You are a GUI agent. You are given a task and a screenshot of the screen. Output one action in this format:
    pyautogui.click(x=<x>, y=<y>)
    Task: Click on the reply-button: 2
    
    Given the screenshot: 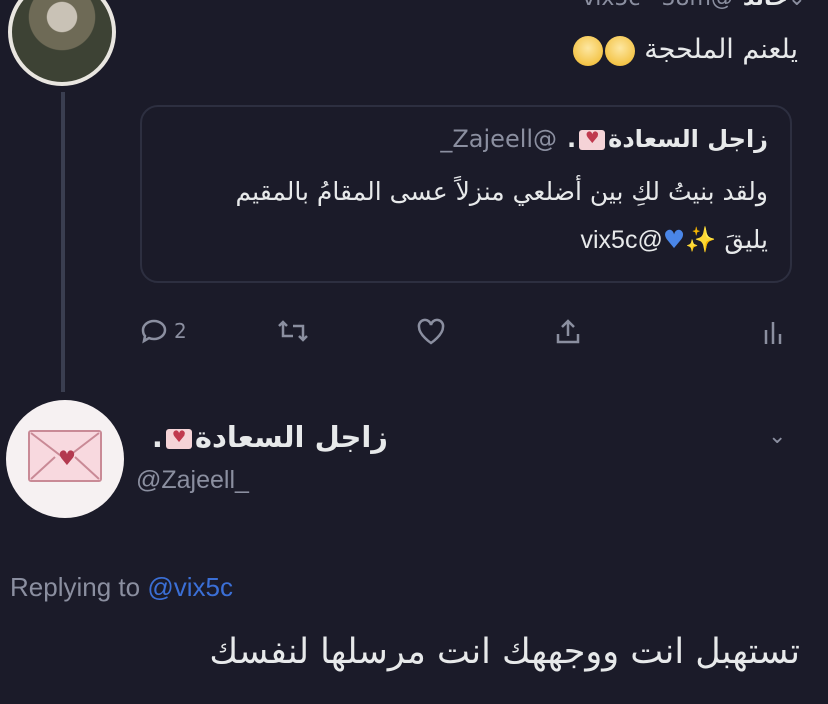 What is the action you would take?
    pyautogui.click(x=163, y=331)
    